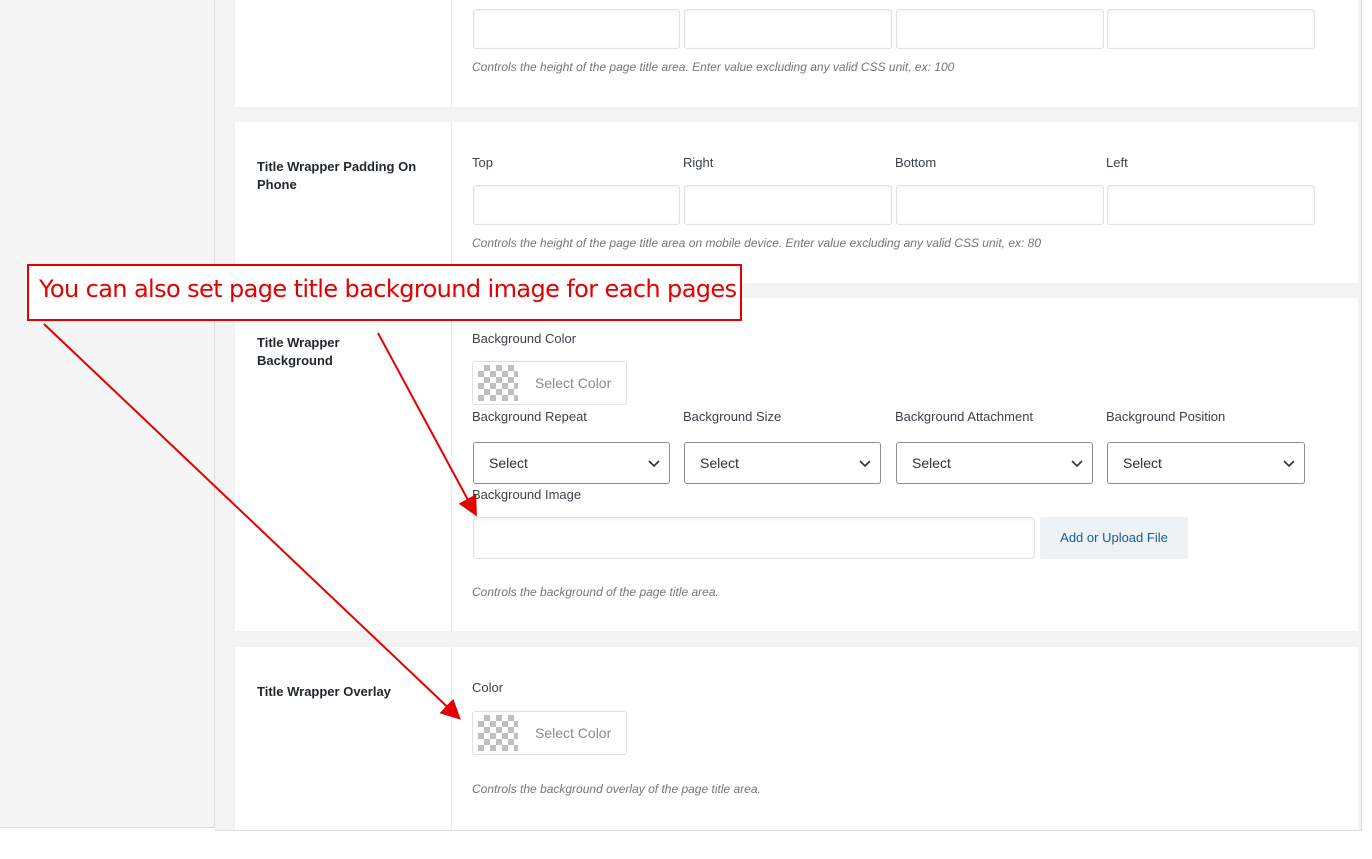  I want to click on annotation-arrows, so click(260, 521).